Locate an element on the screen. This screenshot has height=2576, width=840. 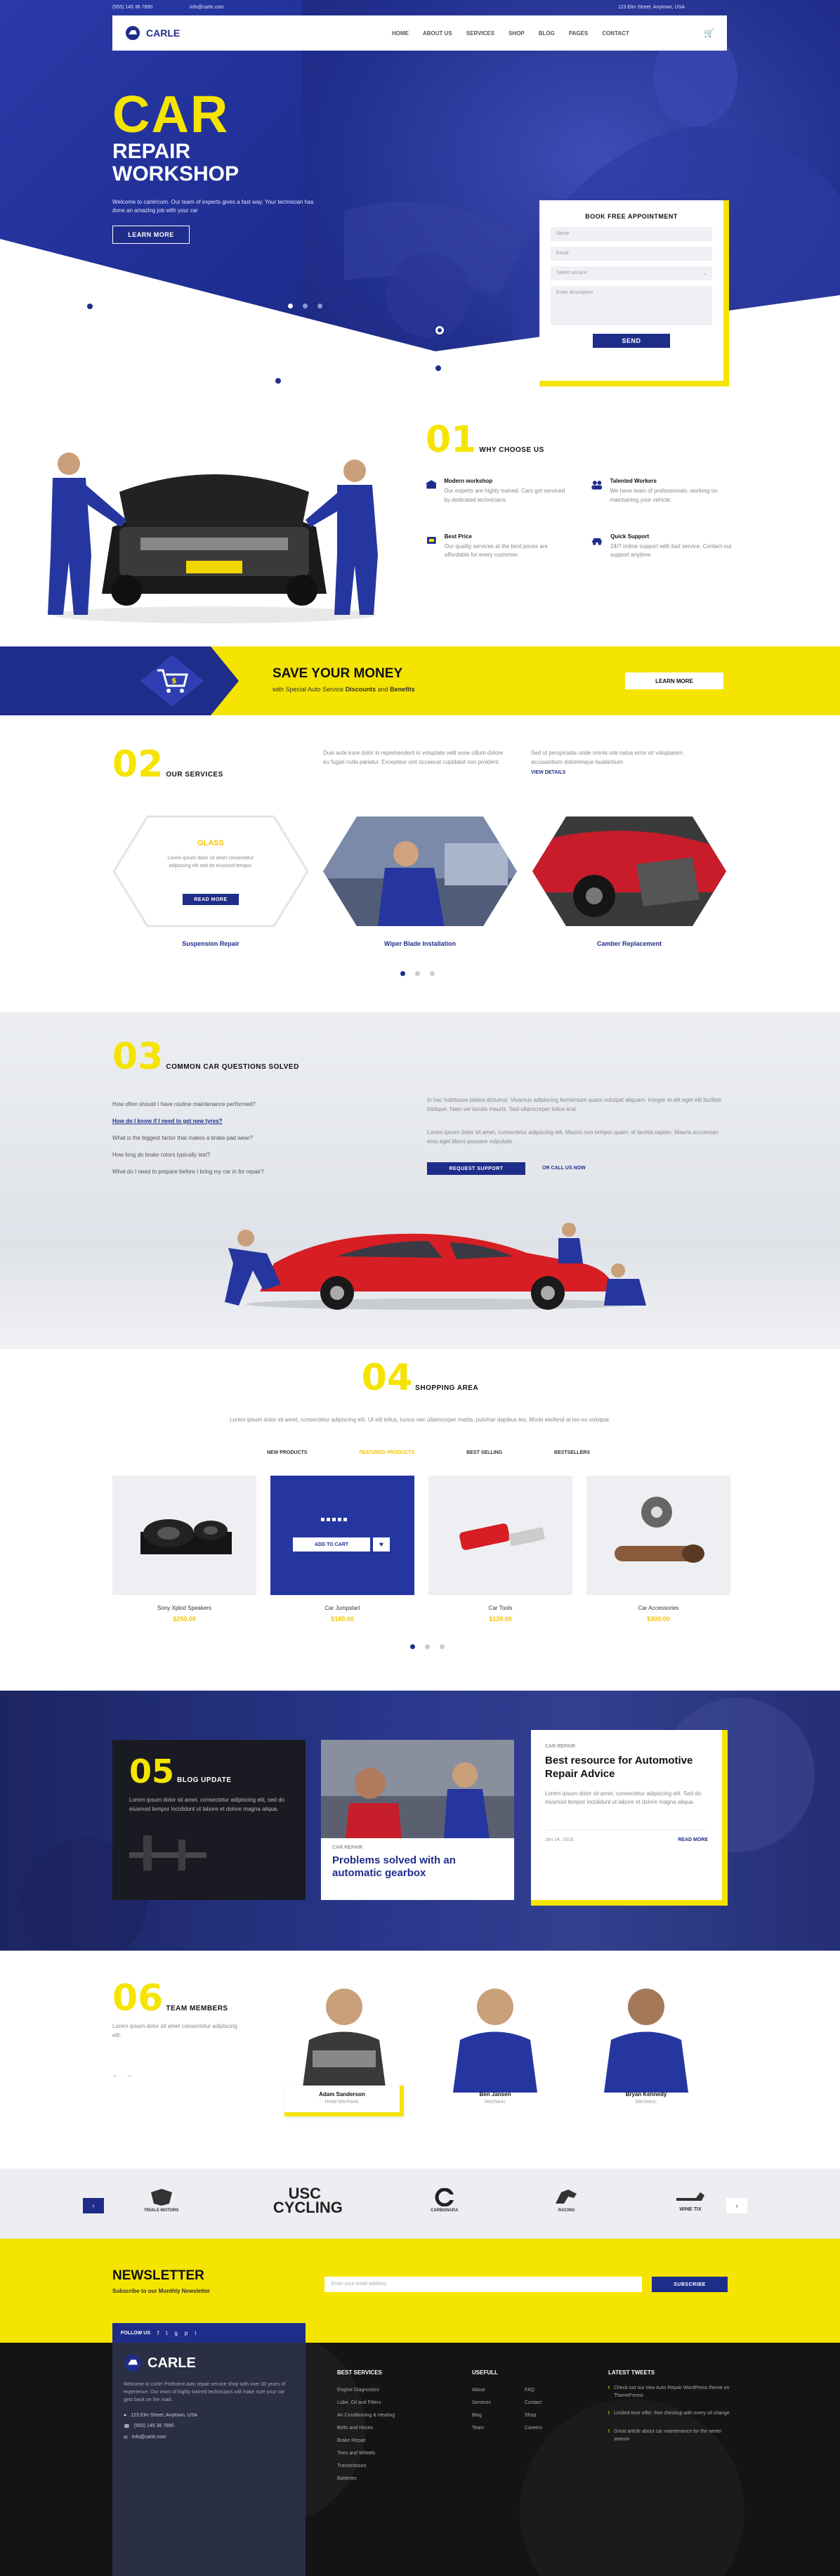
product-card-active: ADD TO CART ♥ is located at coordinates (342, 1535).